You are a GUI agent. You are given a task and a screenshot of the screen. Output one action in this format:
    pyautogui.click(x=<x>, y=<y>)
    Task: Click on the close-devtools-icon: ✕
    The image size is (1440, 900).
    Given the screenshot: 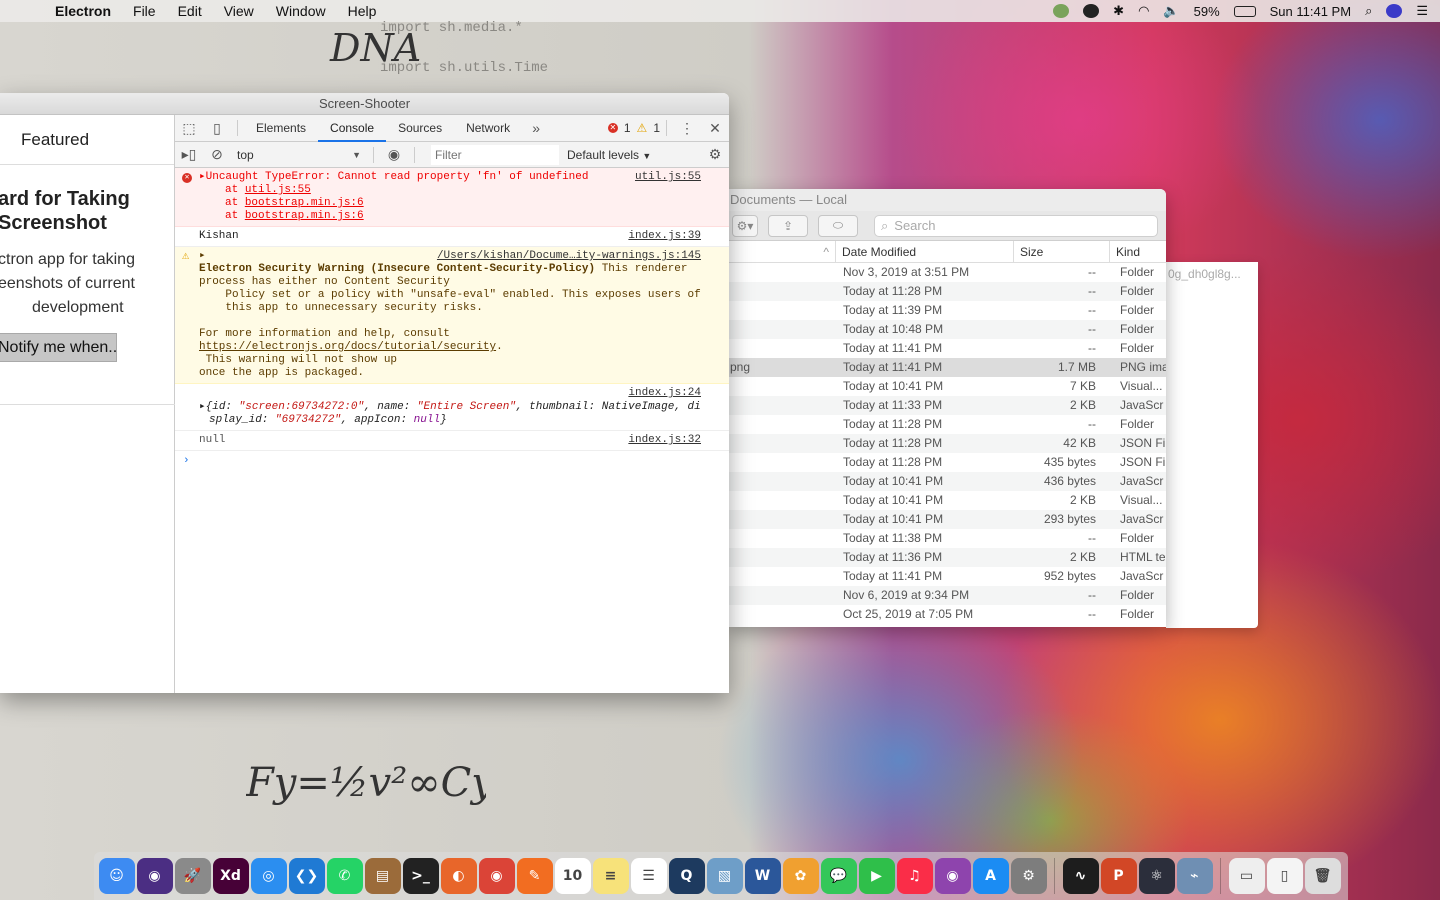 What is the action you would take?
    pyautogui.click(x=715, y=128)
    